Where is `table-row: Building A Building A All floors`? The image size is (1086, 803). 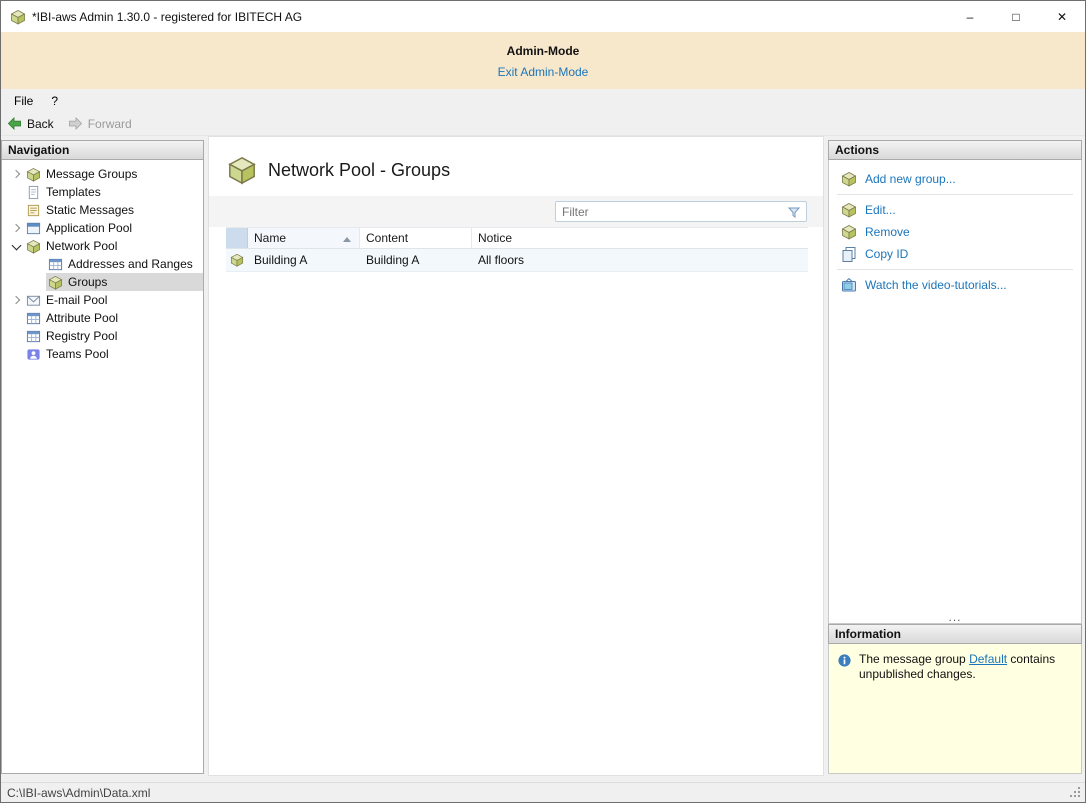 table-row: Building A Building A All floors is located at coordinates (517, 260).